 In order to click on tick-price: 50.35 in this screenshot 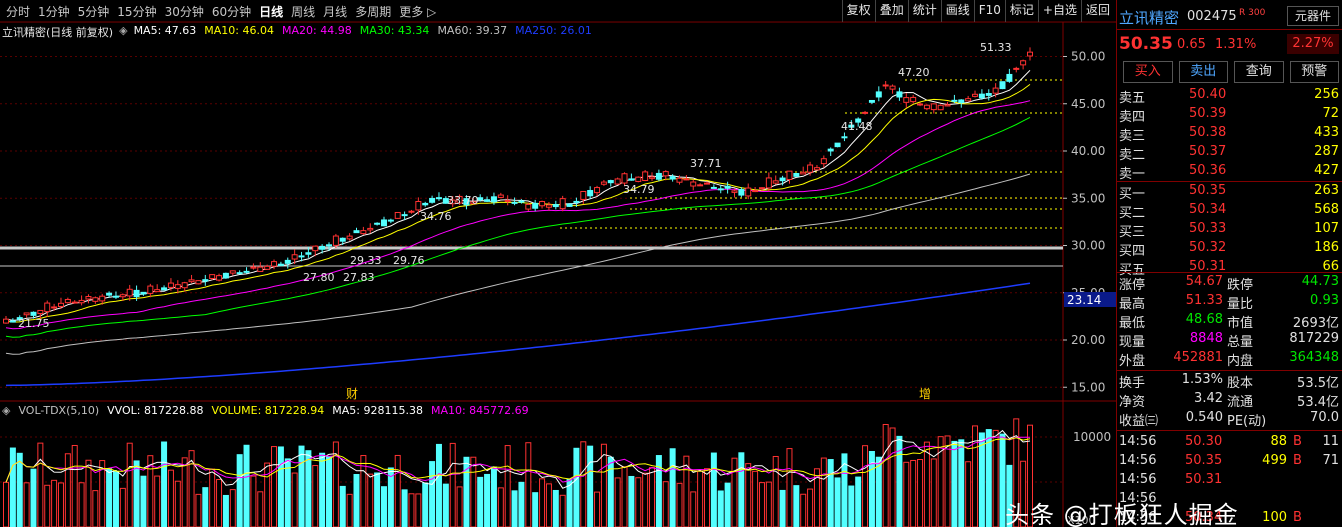, I will do `click(1204, 460)`.